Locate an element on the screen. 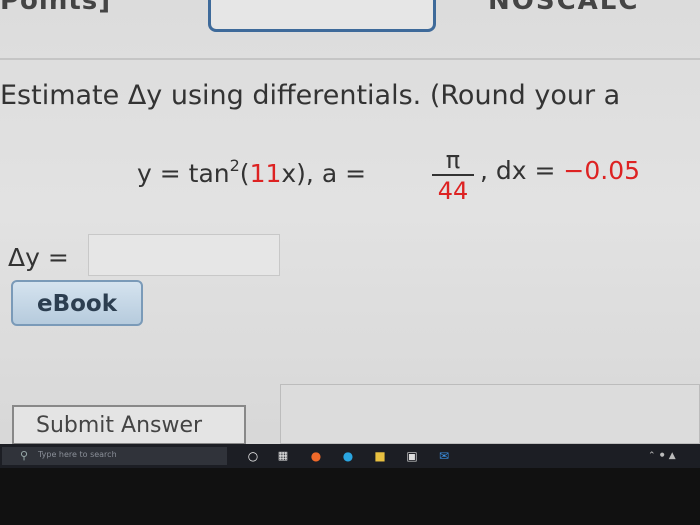 The width and height of the screenshot is (700, 525). formula: y = tan2(11x), a = is located at coordinates (251, 172).